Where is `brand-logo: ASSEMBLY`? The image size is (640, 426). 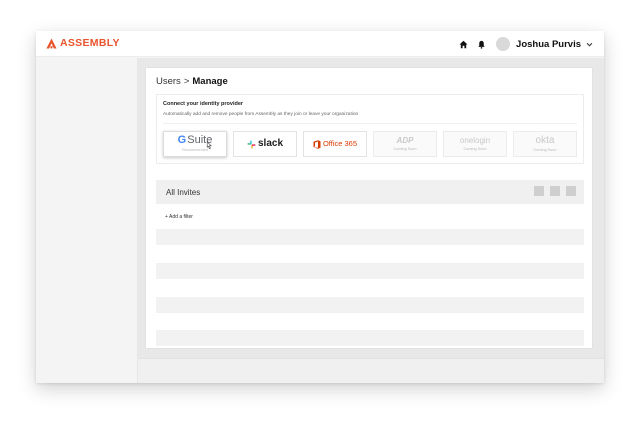 brand-logo: ASSEMBLY is located at coordinates (83, 43).